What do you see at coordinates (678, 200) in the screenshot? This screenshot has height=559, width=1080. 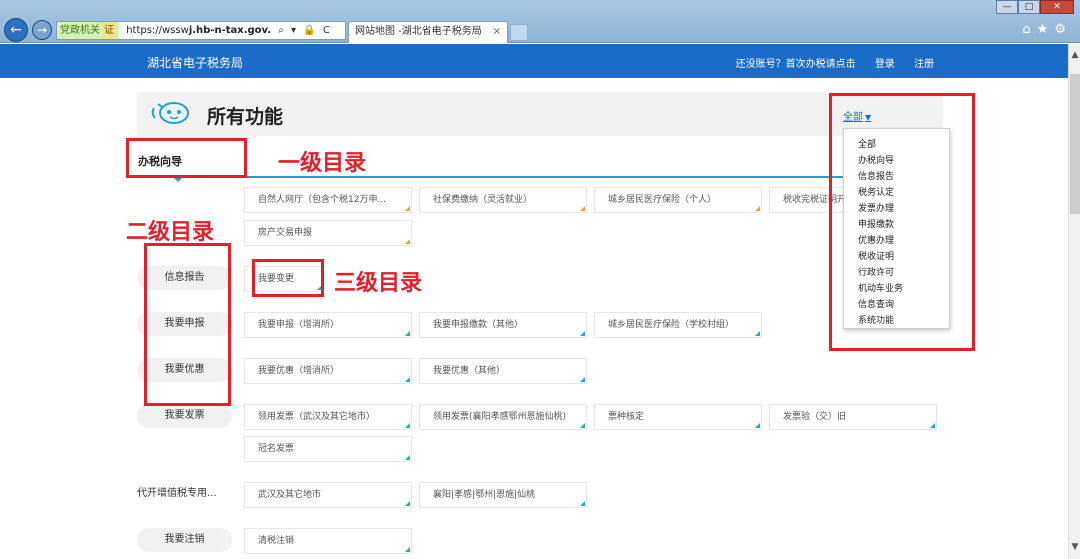 I see `menu-item: 城乡居民医疗保险（个人）` at bounding box center [678, 200].